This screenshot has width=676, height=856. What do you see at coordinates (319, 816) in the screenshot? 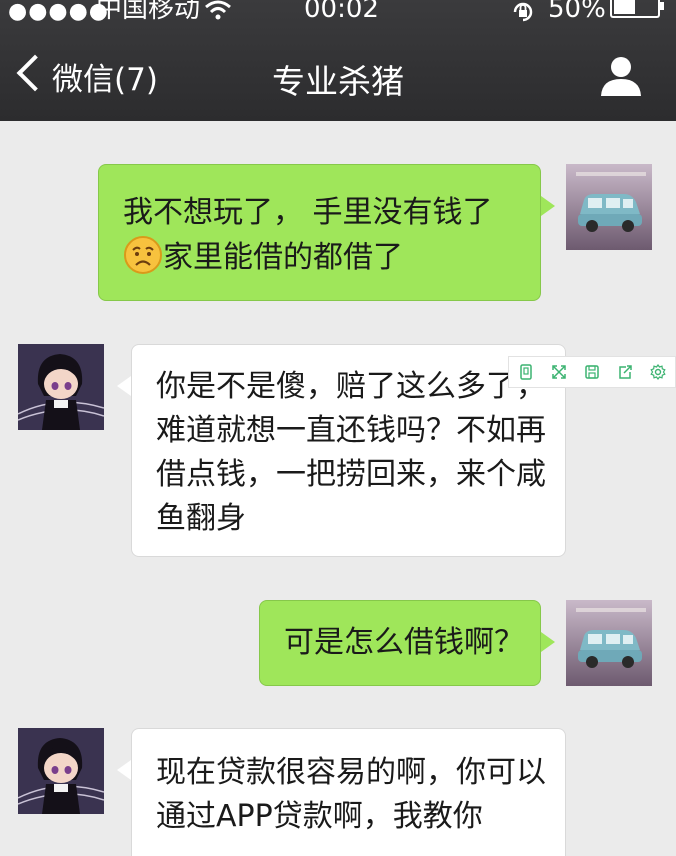
I see `message-line: 通过APP贷款啊，我教你` at bounding box center [319, 816].